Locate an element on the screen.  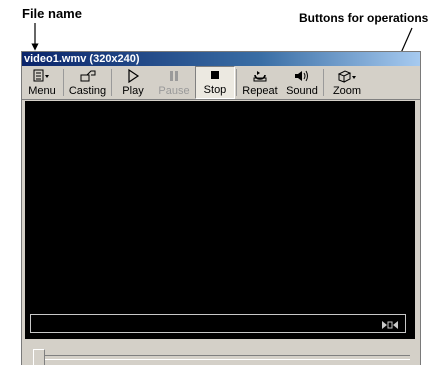
play-button: Play is located at coordinates (133, 82).